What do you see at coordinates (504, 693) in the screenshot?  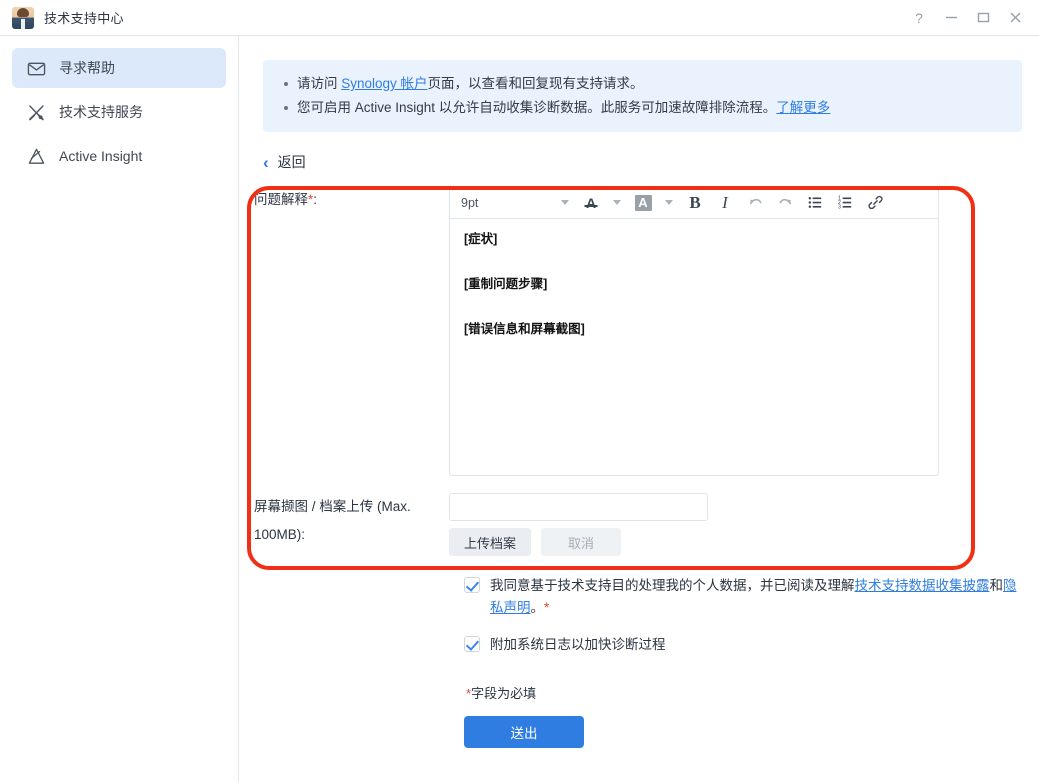 I see `required-note-text: 字段为必填` at bounding box center [504, 693].